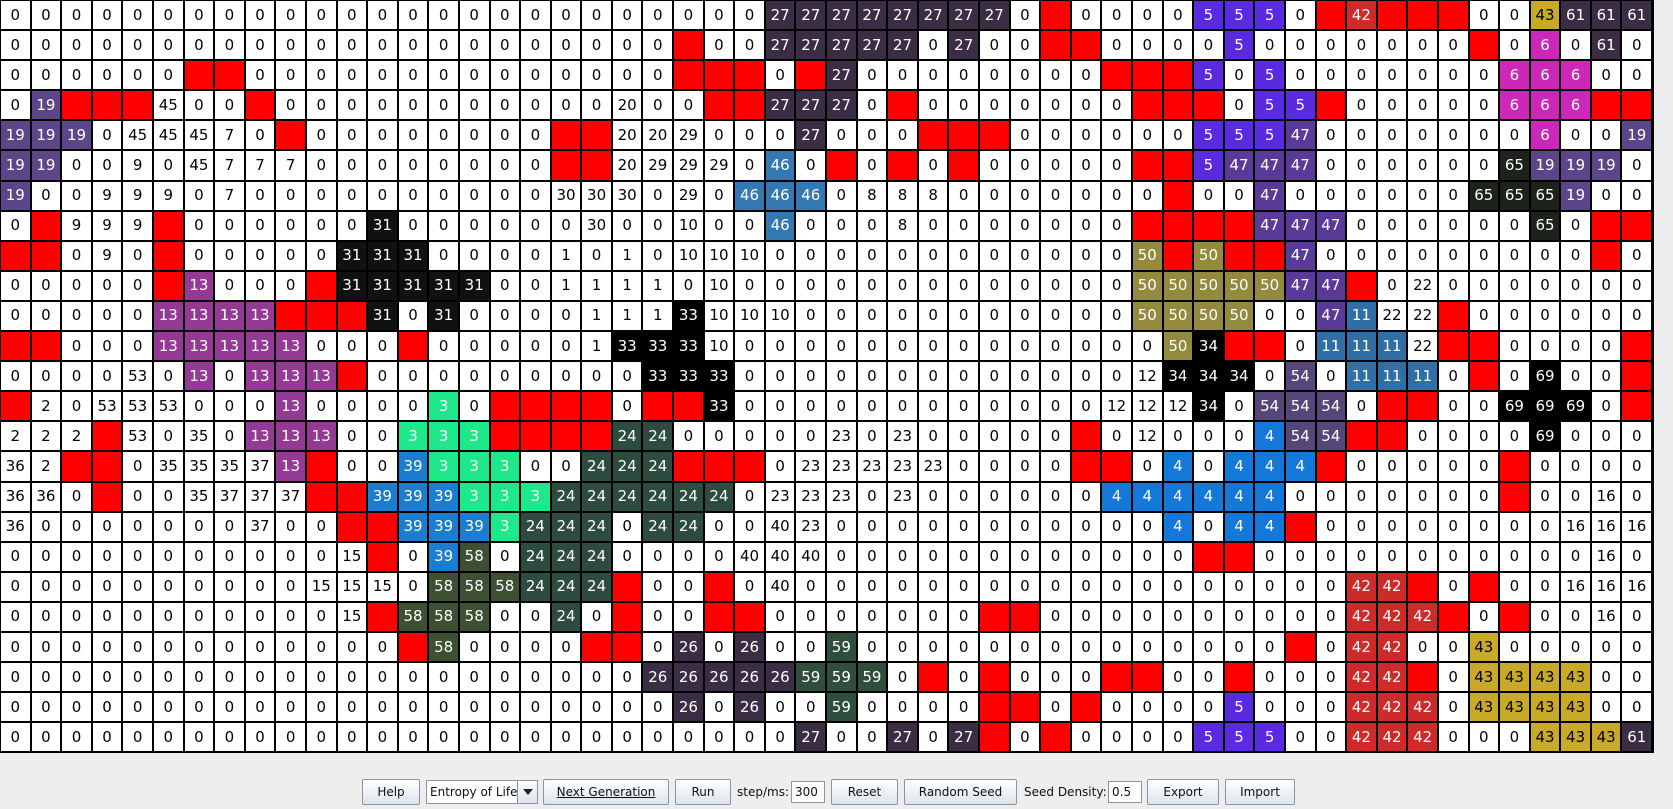  What do you see at coordinates (1269, 406) in the screenshot?
I see `grid-cell: 54` at bounding box center [1269, 406].